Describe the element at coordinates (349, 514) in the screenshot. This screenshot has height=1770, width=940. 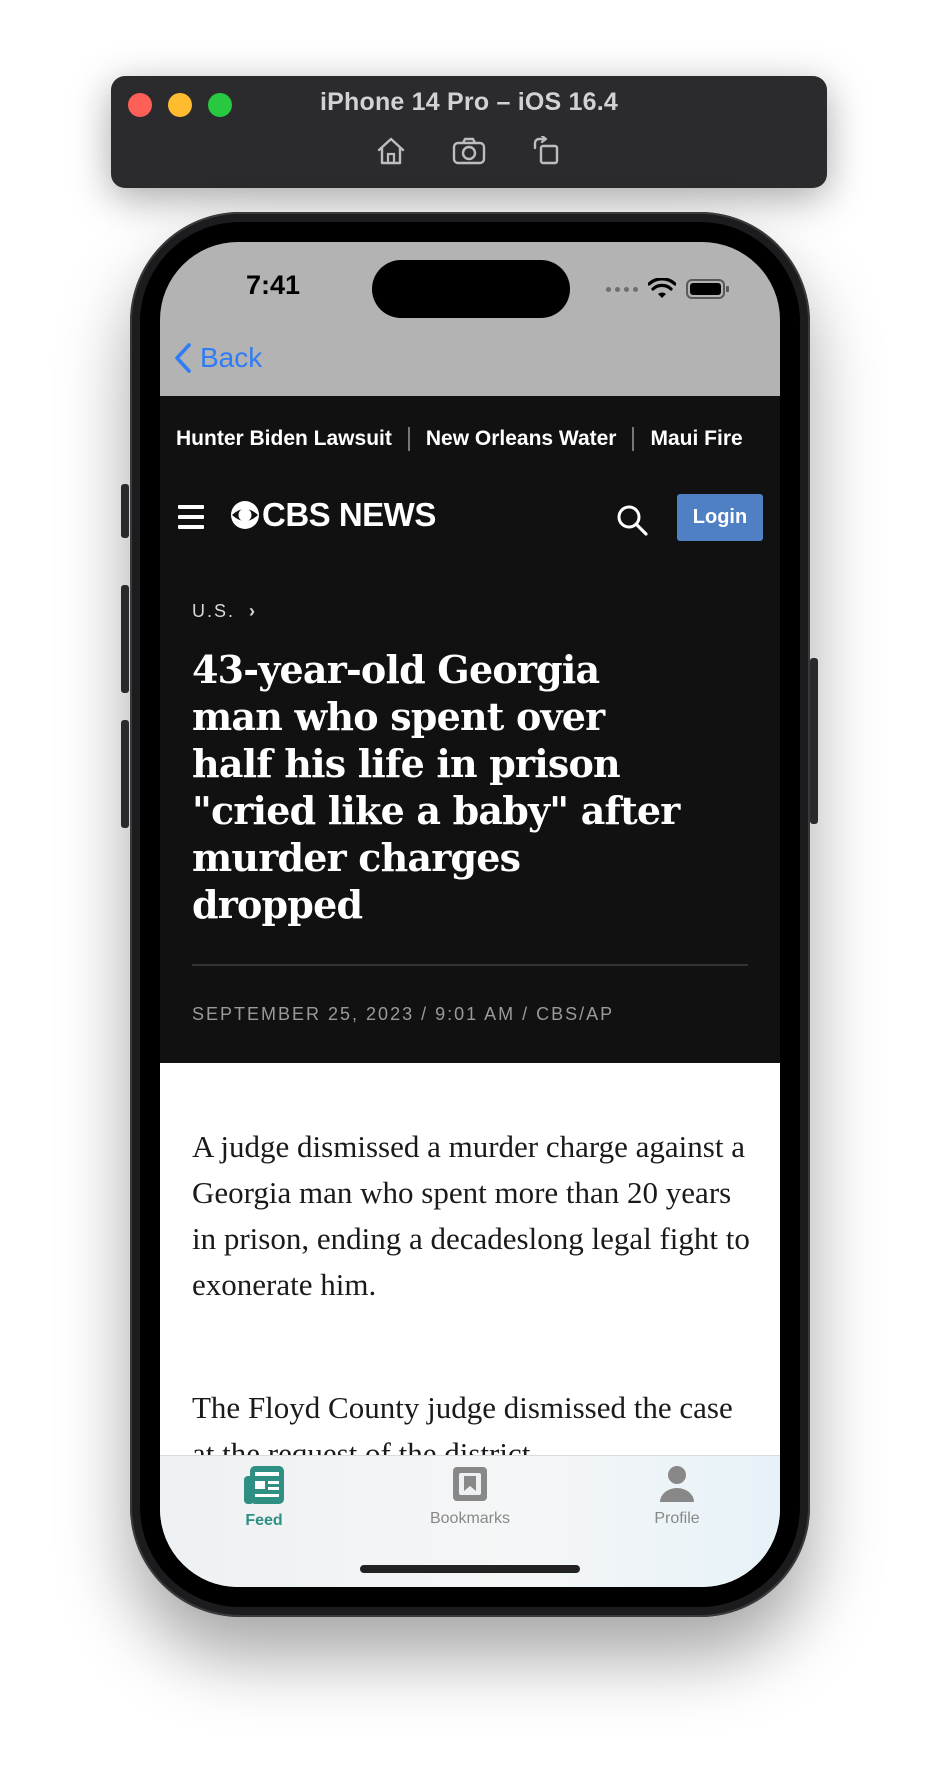
I see `logo-text: CBS NEWS` at that location.